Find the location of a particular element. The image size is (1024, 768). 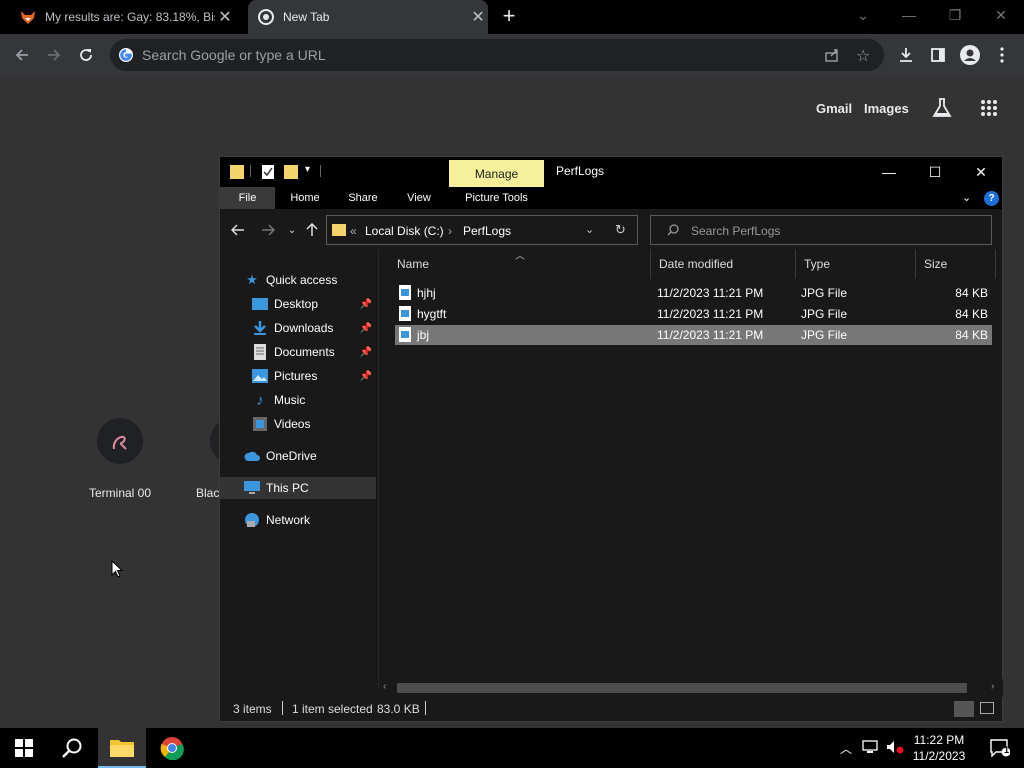

nav-network: Network is located at coordinates (298, 520).